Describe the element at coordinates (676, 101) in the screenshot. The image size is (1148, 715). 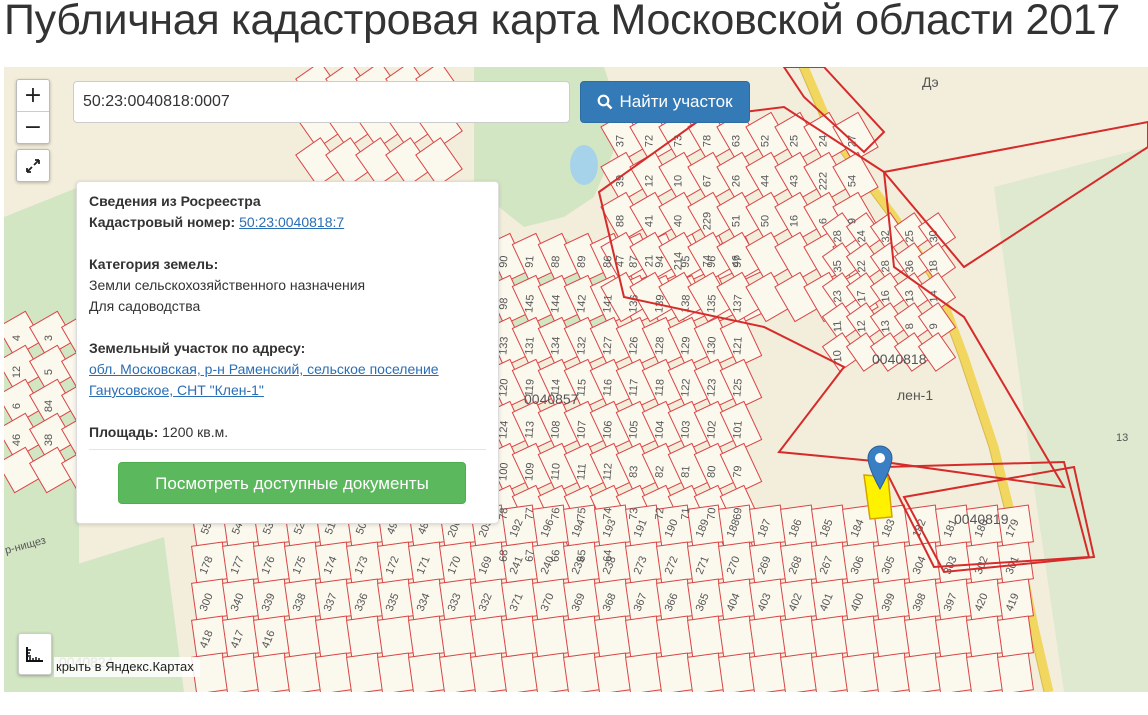
I see `find-parcel-label: Найти участок` at that location.